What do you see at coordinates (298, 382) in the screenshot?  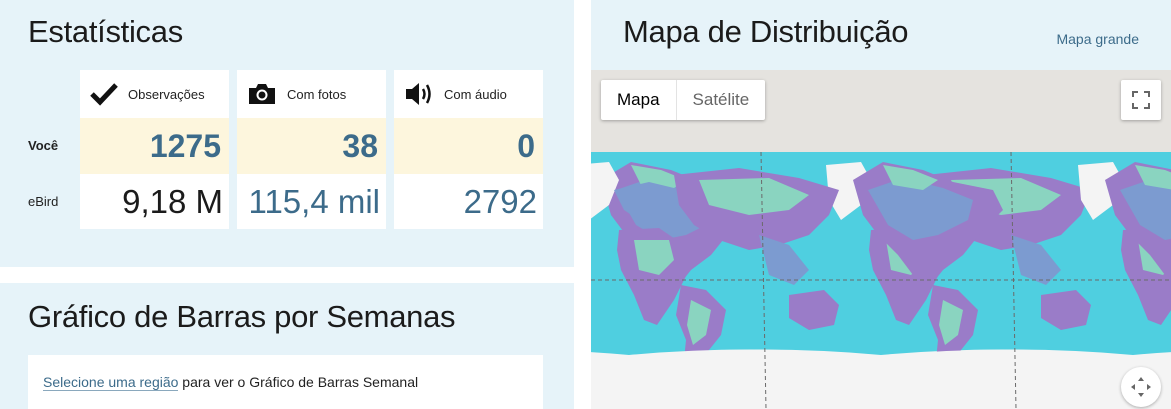 I see `bar-chart-message-text: para ver o Gráfico de Barras Semanal` at bounding box center [298, 382].